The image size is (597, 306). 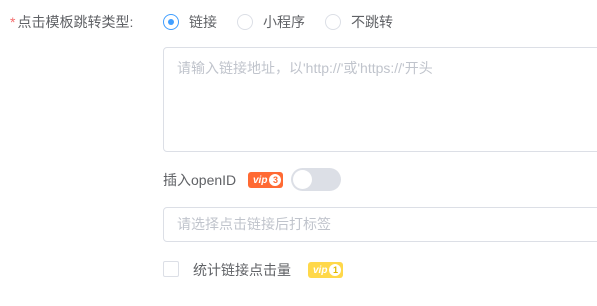 What do you see at coordinates (242, 270) in the screenshot?
I see `stat-clicks-label: 统计链接点击量` at bounding box center [242, 270].